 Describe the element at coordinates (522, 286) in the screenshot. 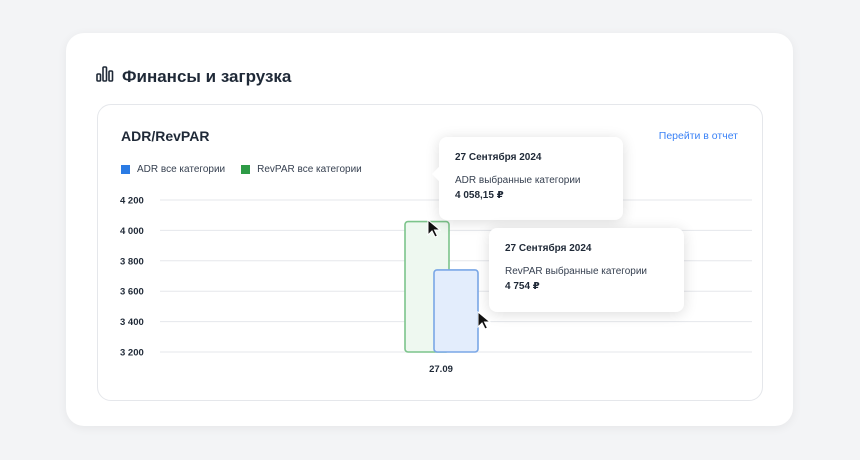

I see `tooltip-revpar-value: 4 754 ₽` at that location.